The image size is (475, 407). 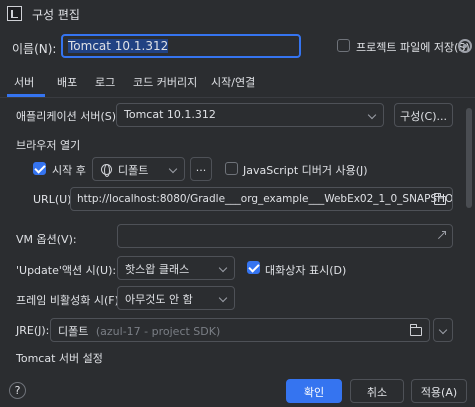 What do you see at coordinates (465, 46) in the screenshot?
I see `gear-icon` at bounding box center [465, 46].